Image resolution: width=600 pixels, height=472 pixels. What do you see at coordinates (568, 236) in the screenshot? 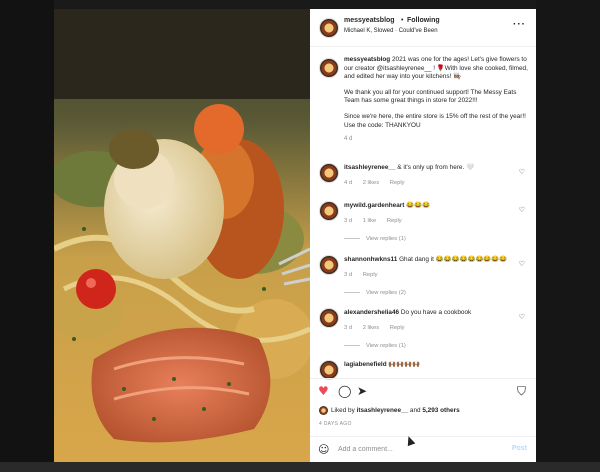
I see `background-right` at bounding box center [568, 236].